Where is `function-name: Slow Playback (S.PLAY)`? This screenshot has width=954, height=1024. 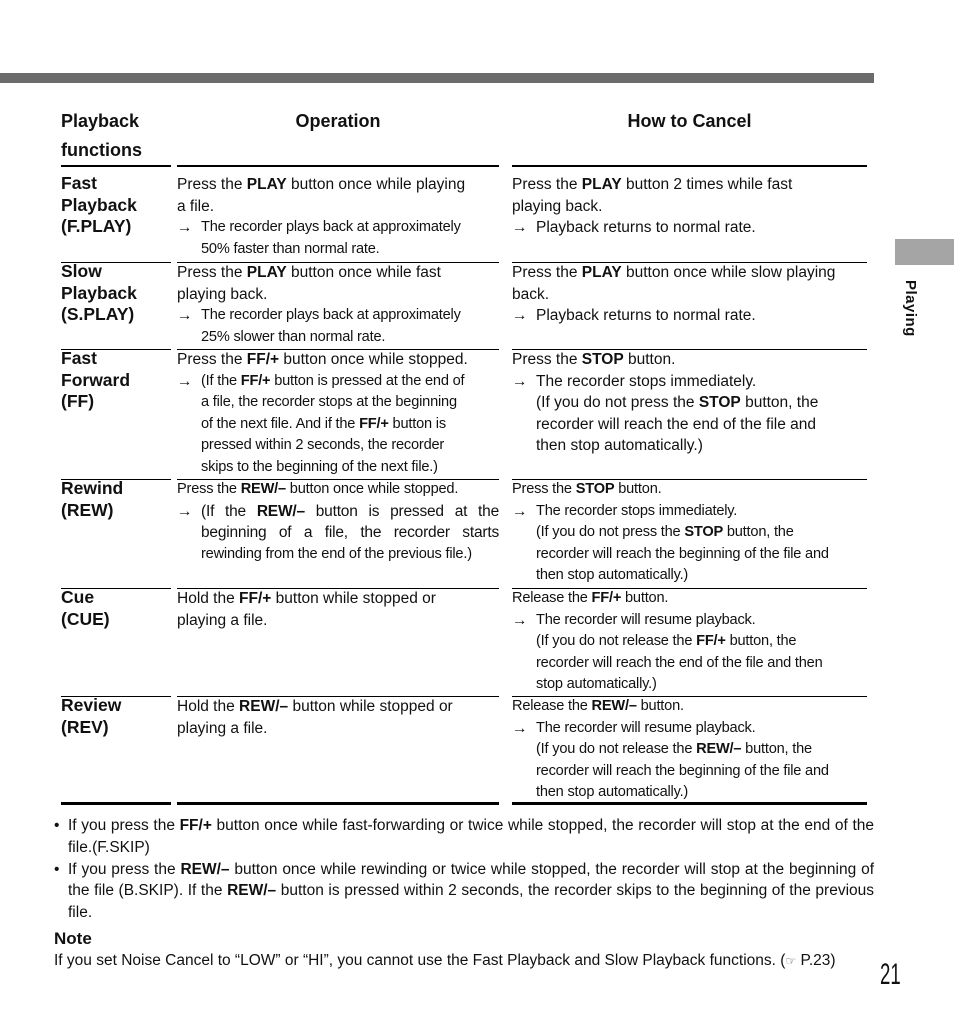 function-name: Slow Playback (S.PLAY) is located at coordinates (116, 293).